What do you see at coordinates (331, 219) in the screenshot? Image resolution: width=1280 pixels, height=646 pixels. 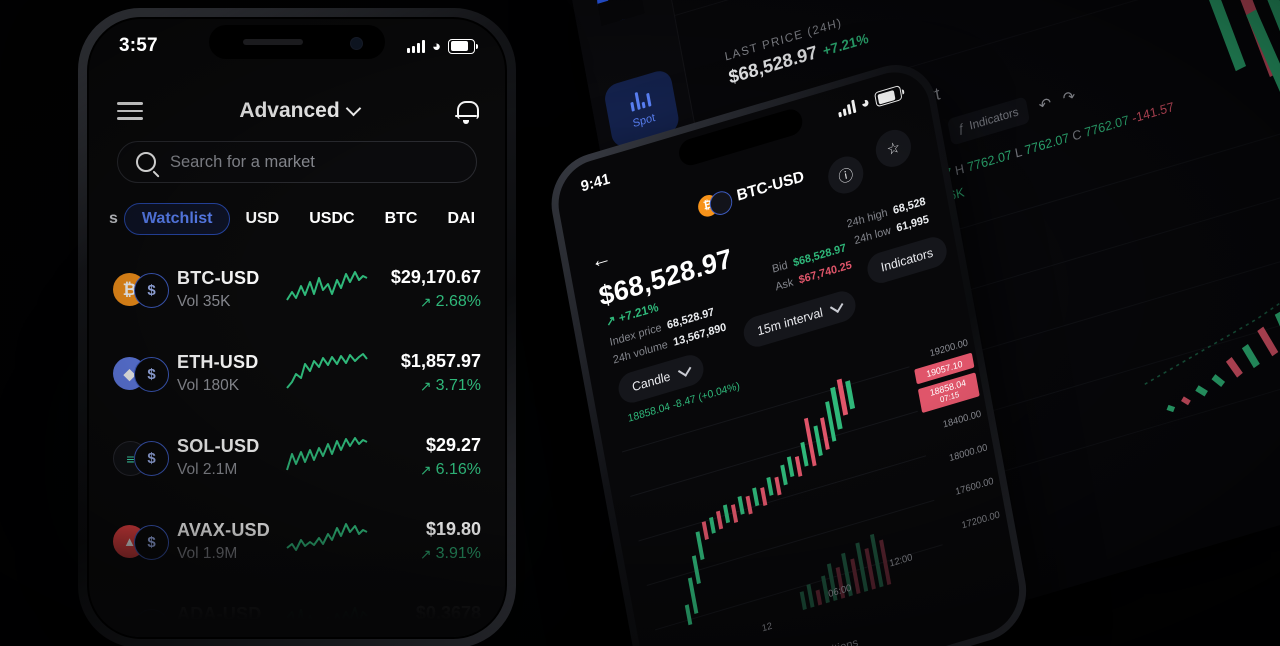 I see `tab-usdc: USDC` at bounding box center [331, 219].